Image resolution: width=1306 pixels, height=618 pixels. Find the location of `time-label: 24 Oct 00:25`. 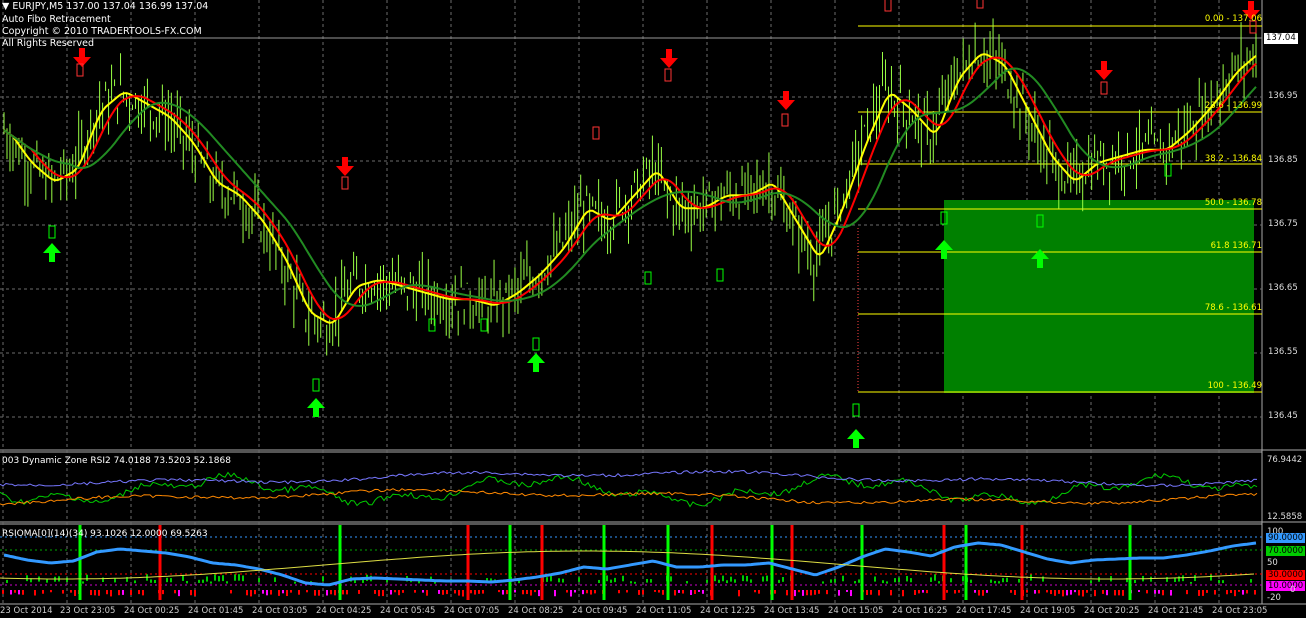

time-label: 24 Oct 00:25 is located at coordinates (152, 611).